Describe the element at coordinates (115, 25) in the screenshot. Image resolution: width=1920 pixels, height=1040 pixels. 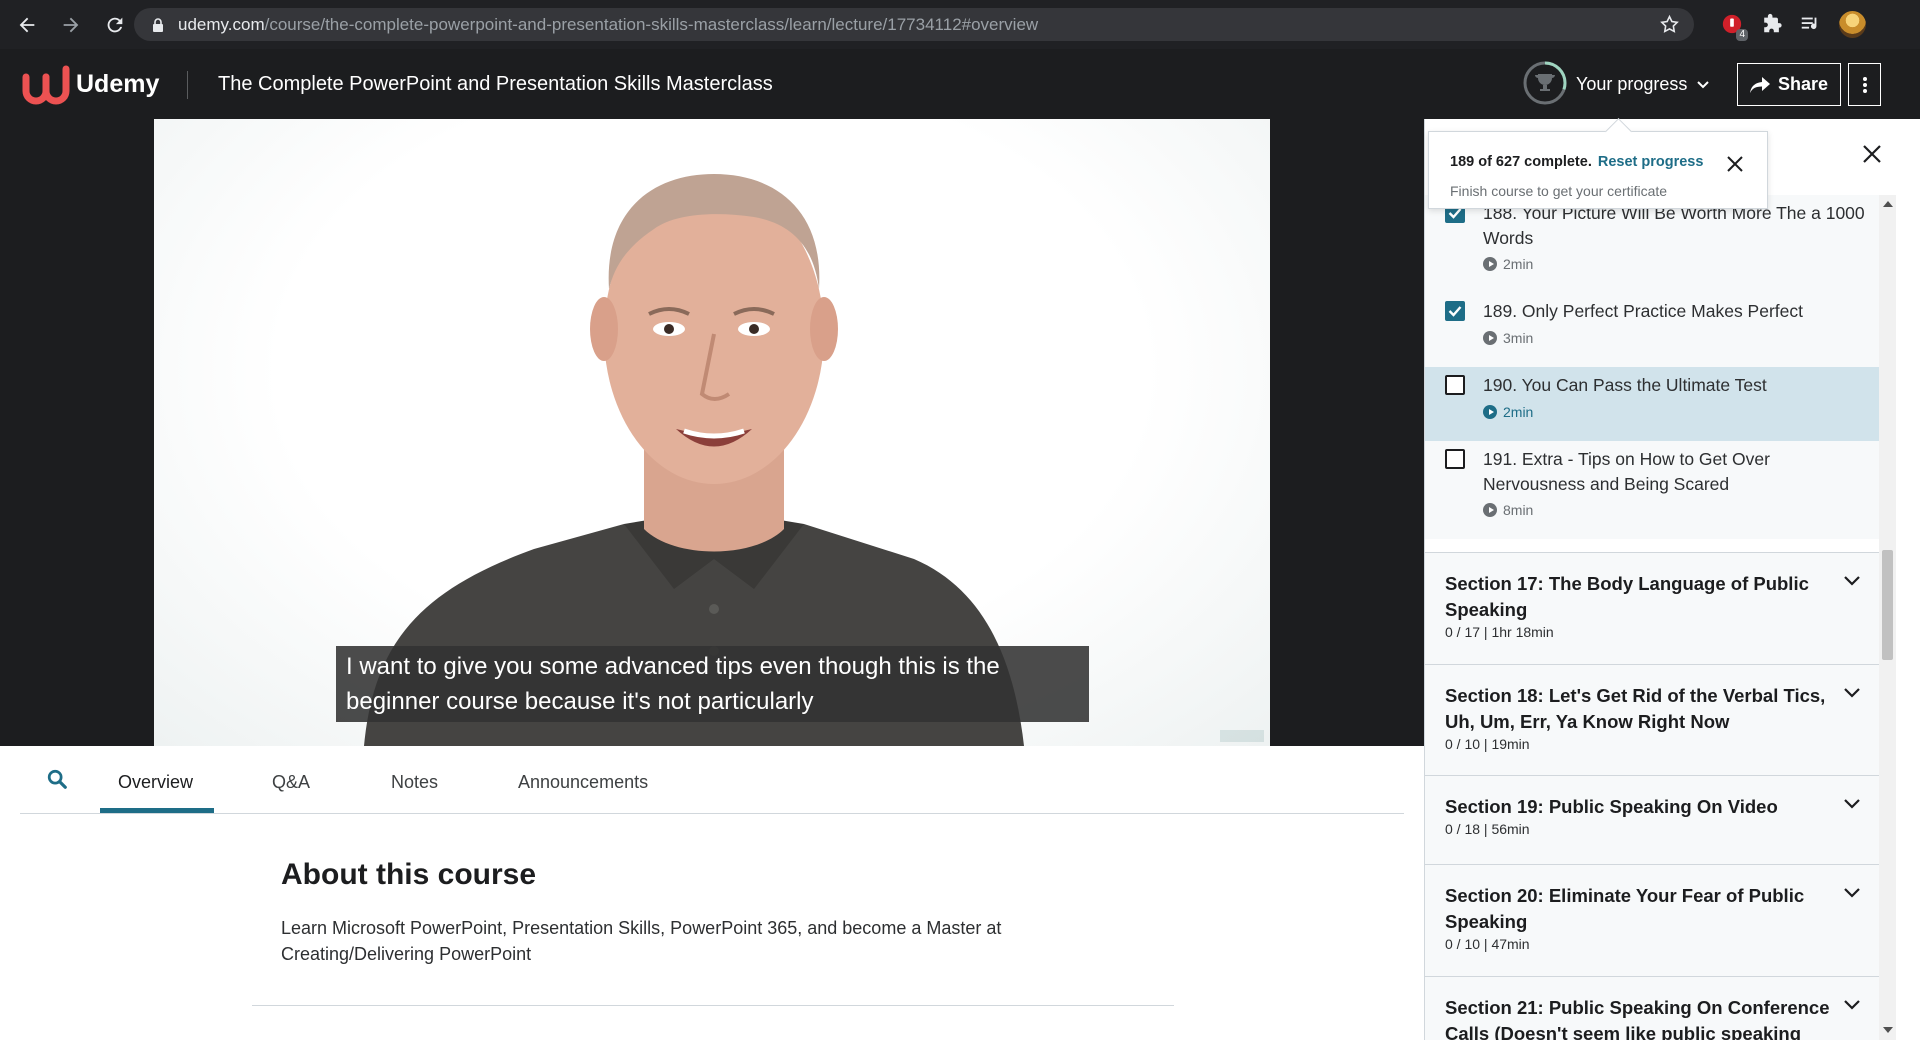
I see `reload-icon` at that location.